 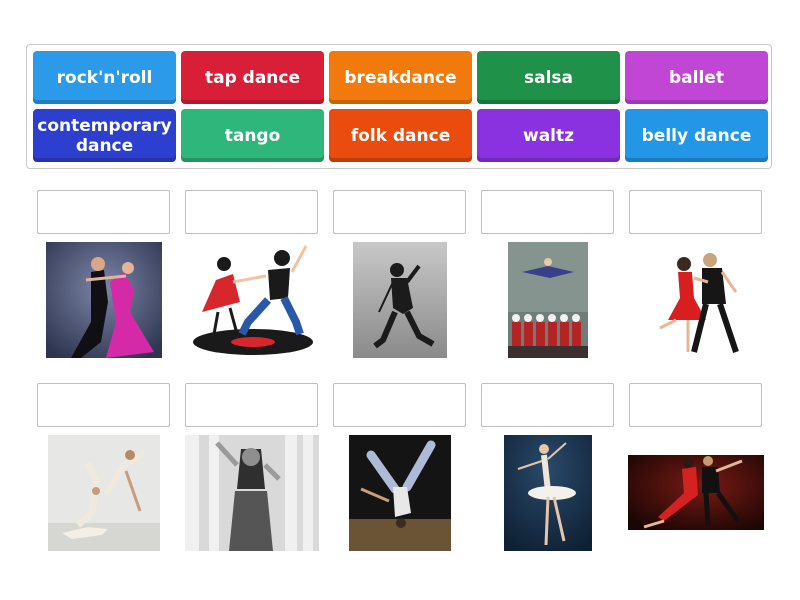 What do you see at coordinates (548, 493) in the screenshot?
I see `ballet-image` at bounding box center [548, 493].